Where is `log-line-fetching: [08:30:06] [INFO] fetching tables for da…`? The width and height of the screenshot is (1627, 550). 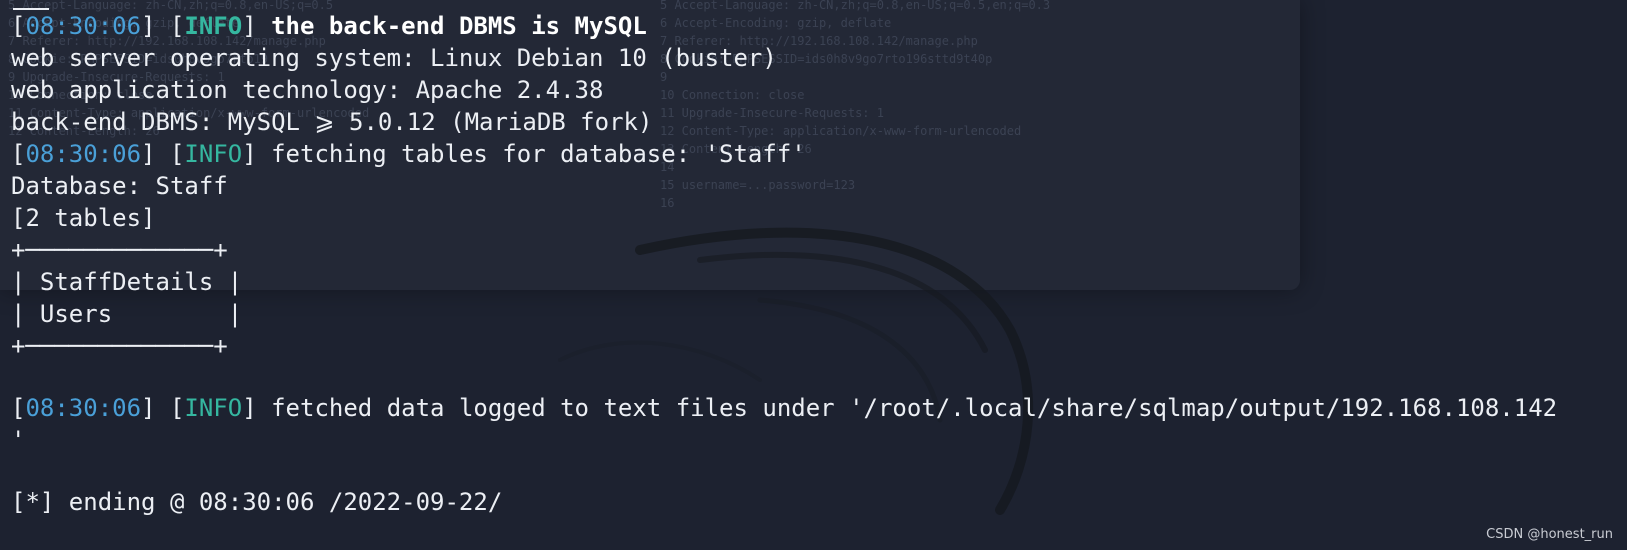
log-line-fetching: [08:30:06] [INFO] fetching tables for da… is located at coordinates (819, 154).